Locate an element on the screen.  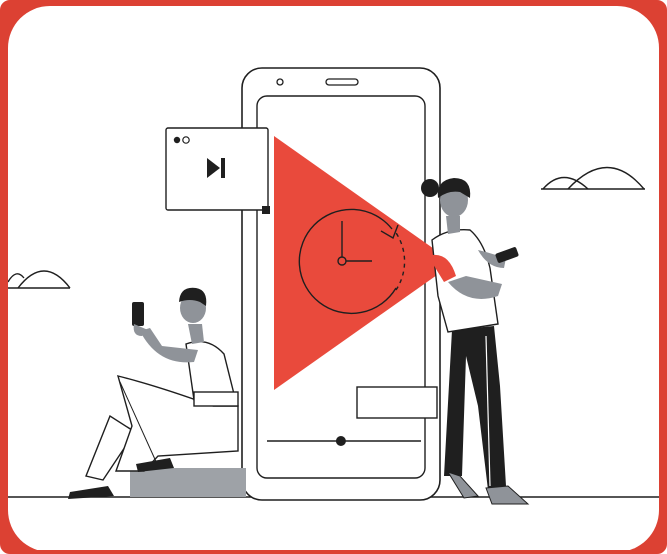
skip-card is located at coordinates (217, 170).